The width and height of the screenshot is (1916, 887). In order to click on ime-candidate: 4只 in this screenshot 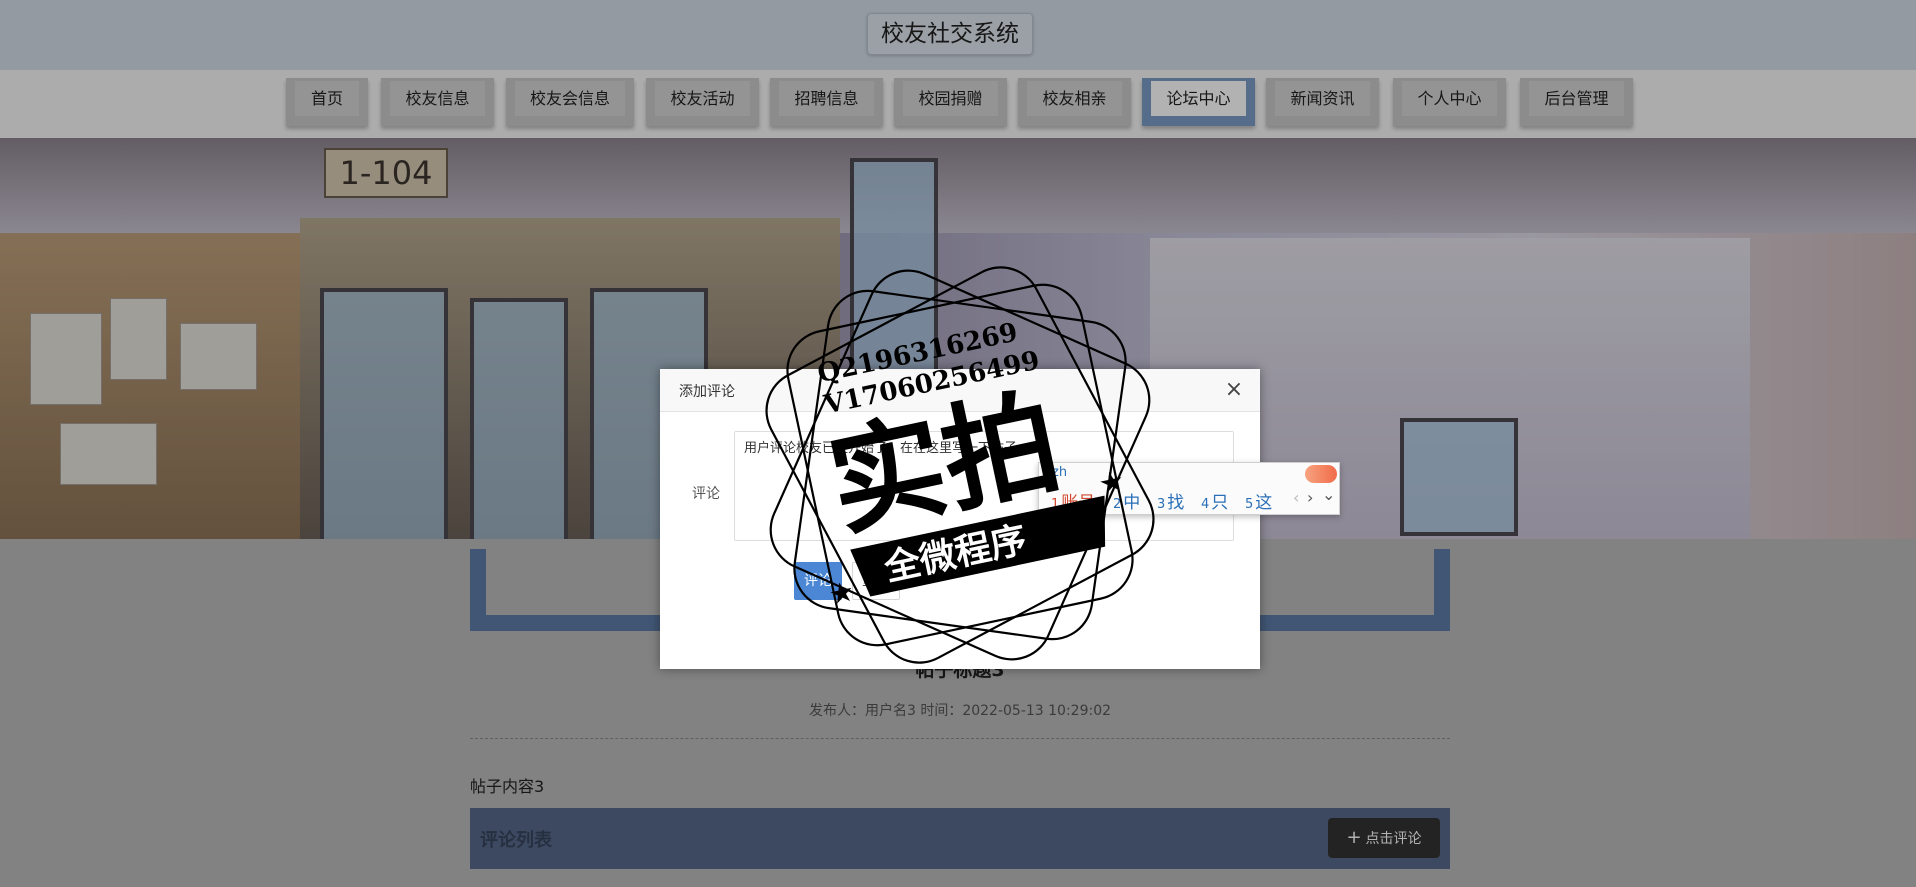, I will do `click(1214, 500)`.